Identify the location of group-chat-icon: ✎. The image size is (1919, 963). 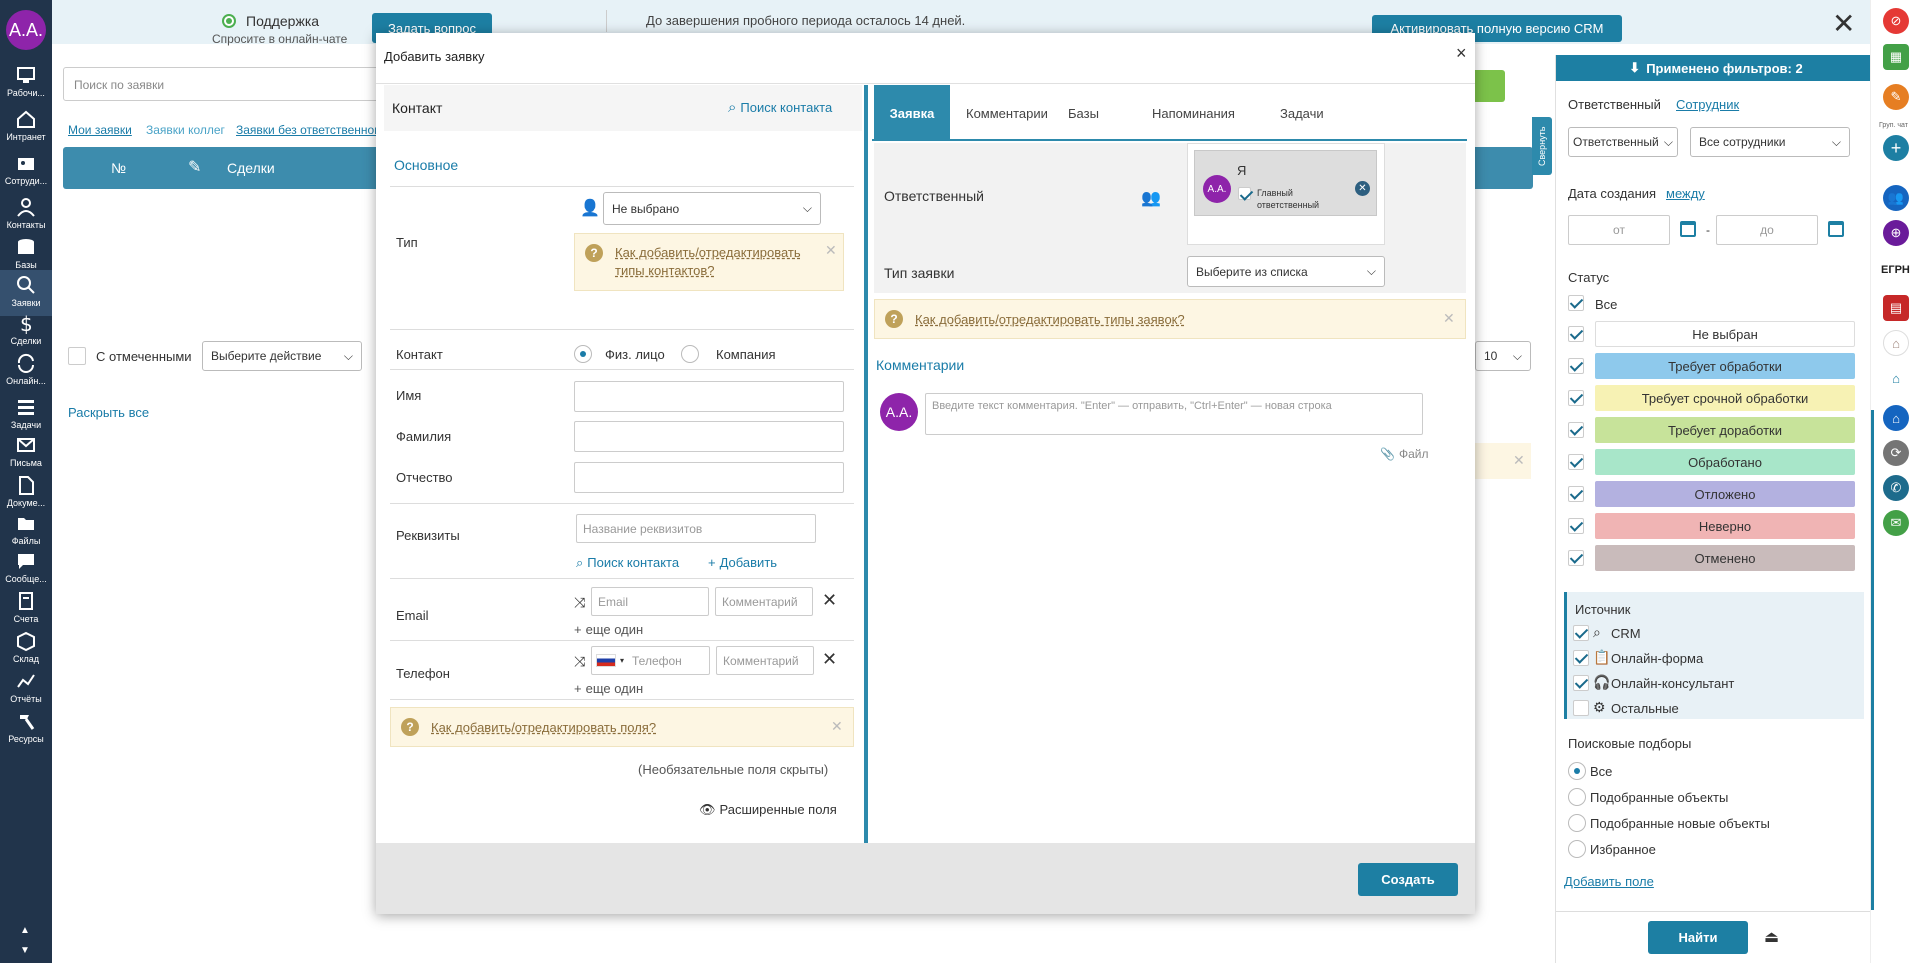
(1896, 97).